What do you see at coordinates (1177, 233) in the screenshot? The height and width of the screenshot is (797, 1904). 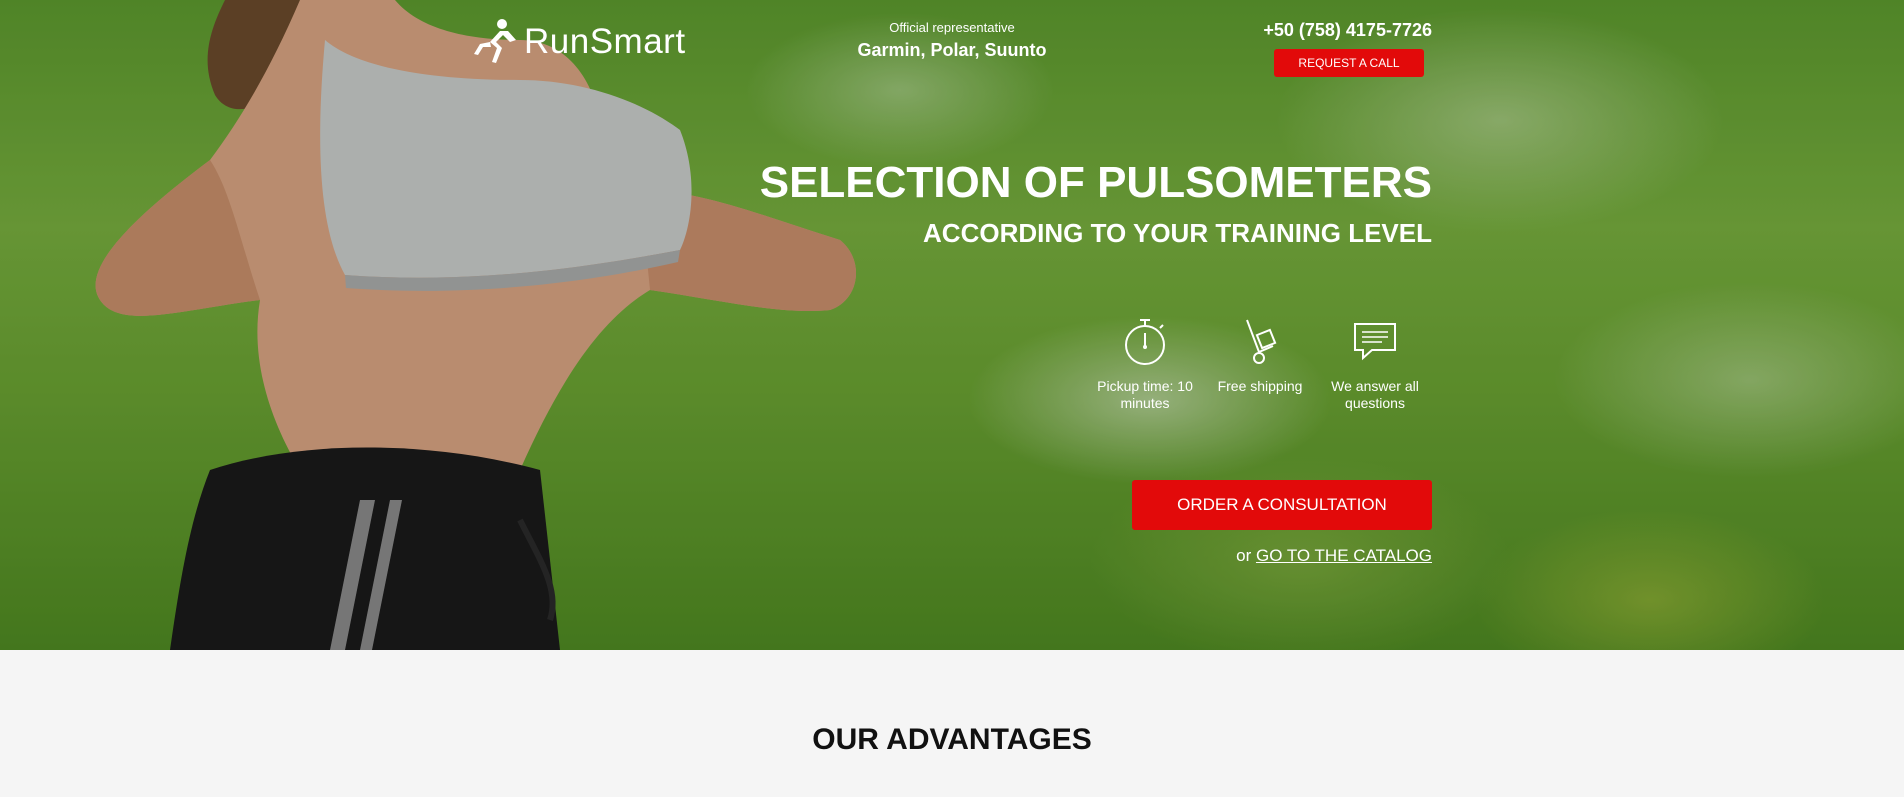 I see `hero-subtitle: ACCORDING TO YOUR TRAINING LEVEL` at bounding box center [1177, 233].